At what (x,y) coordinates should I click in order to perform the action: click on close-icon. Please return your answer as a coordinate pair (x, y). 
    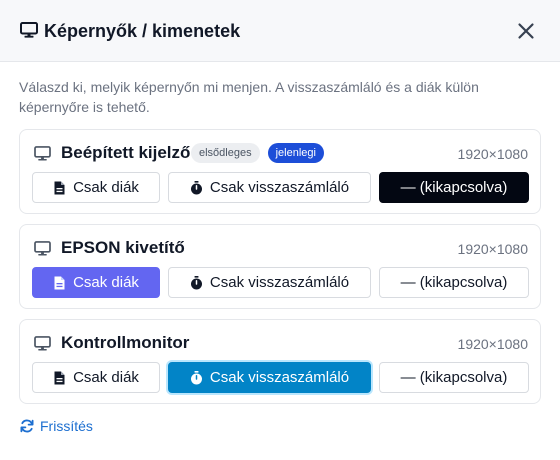
    Looking at the image, I should click on (526, 31).